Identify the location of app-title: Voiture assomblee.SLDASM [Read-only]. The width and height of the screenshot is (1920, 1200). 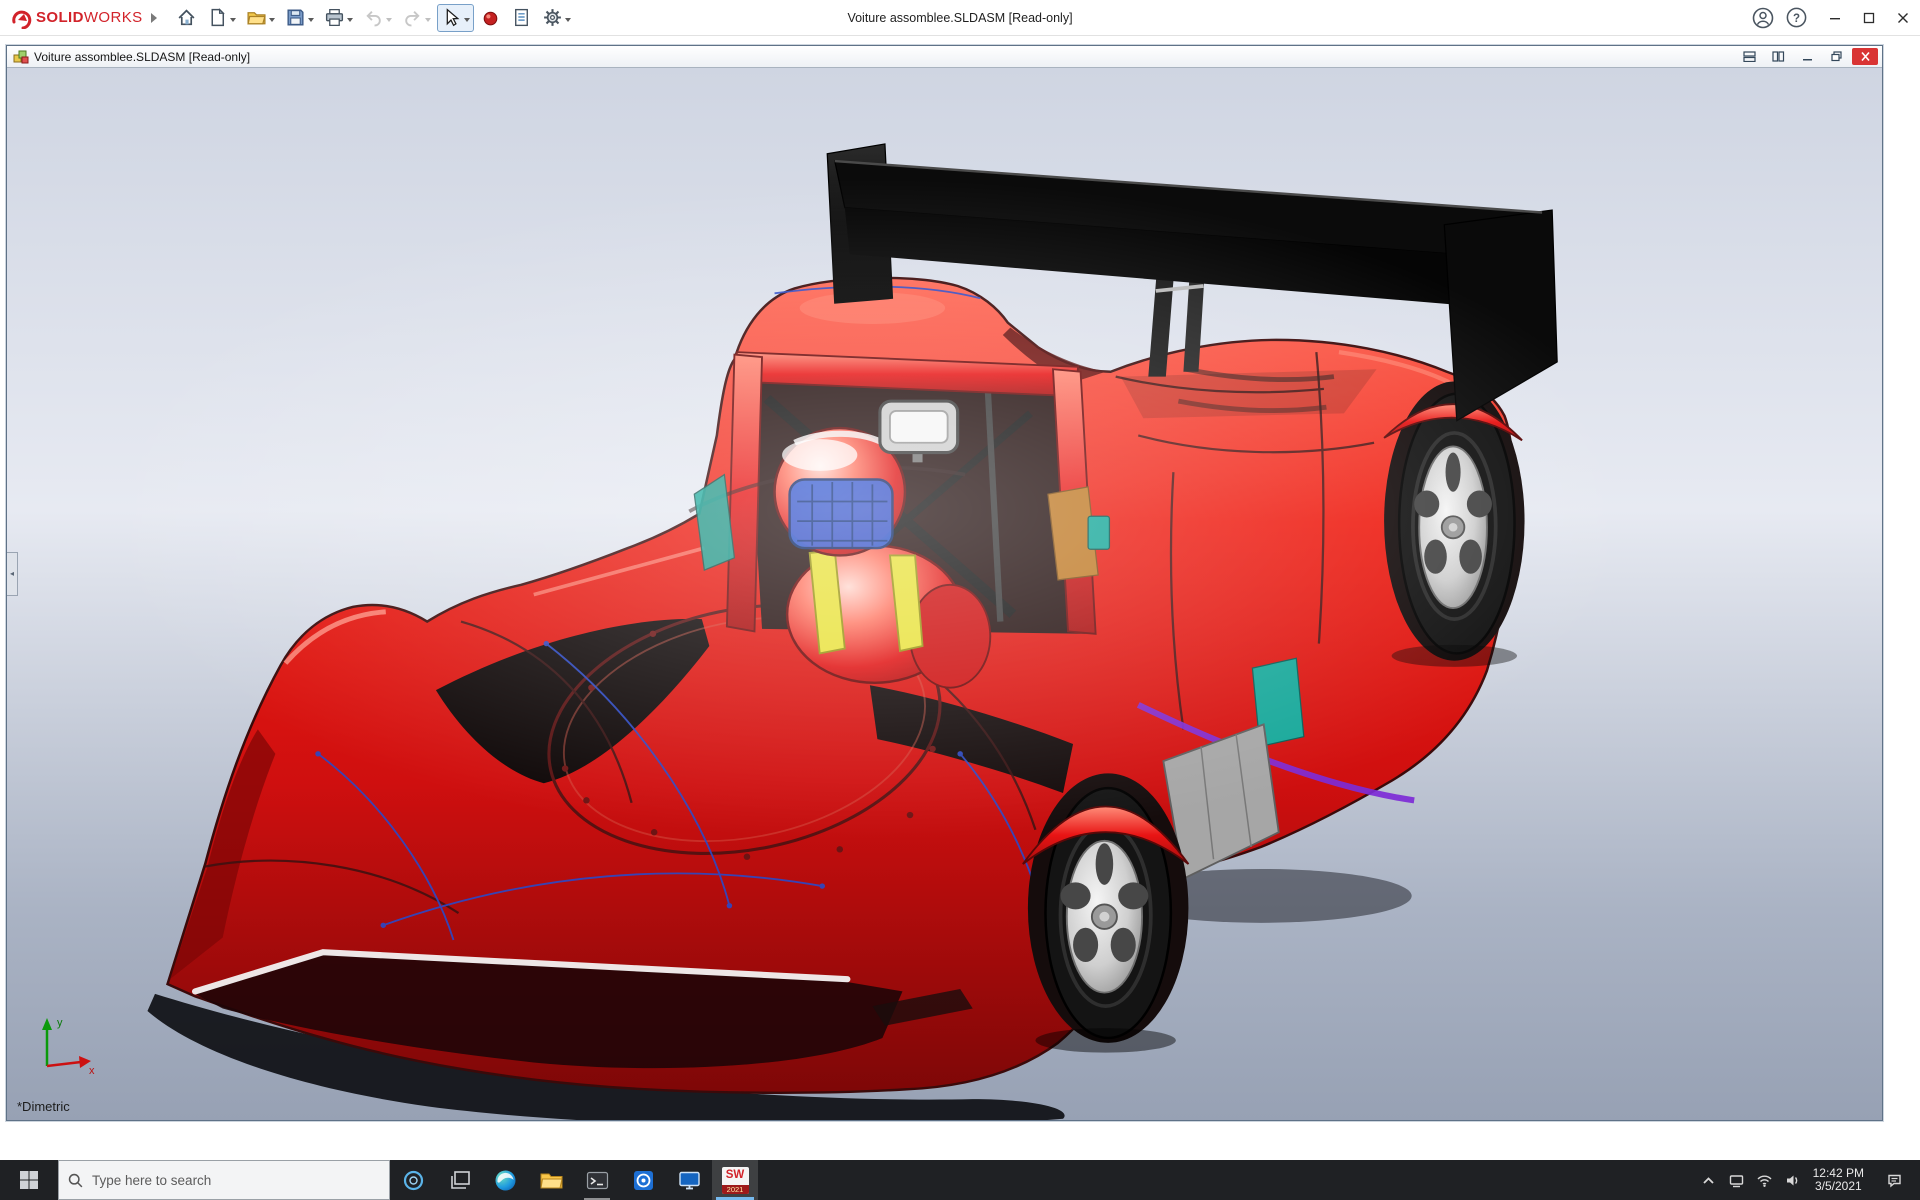
(960, 17).